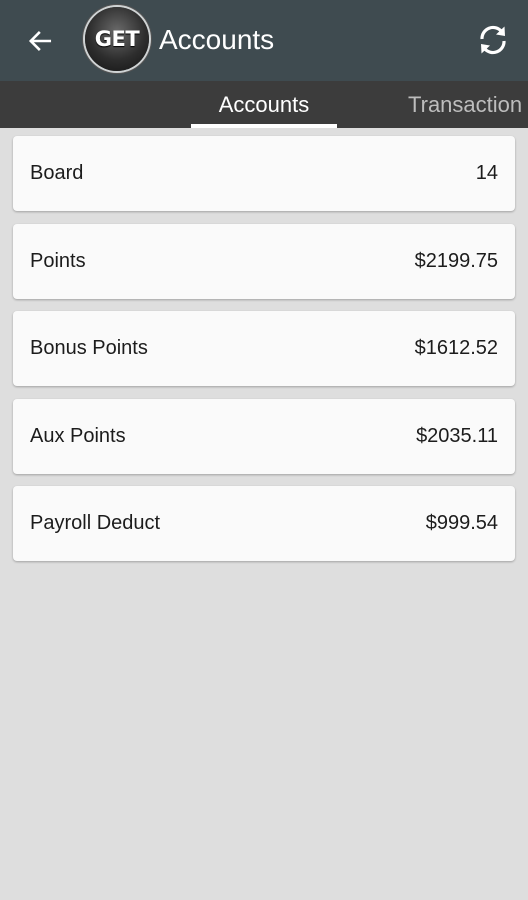 This screenshot has height=900, width=528. I want to click on app-bar: GET Accounts, so click(264, 40).